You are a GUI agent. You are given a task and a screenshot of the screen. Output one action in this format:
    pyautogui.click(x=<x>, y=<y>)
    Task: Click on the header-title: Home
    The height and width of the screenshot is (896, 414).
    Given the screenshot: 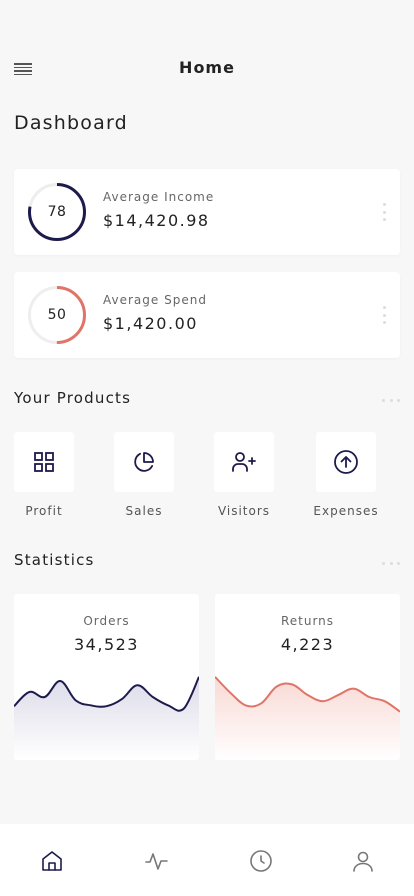 What is the action you would take?
    pyautogui.click(x=207, y=67)
    